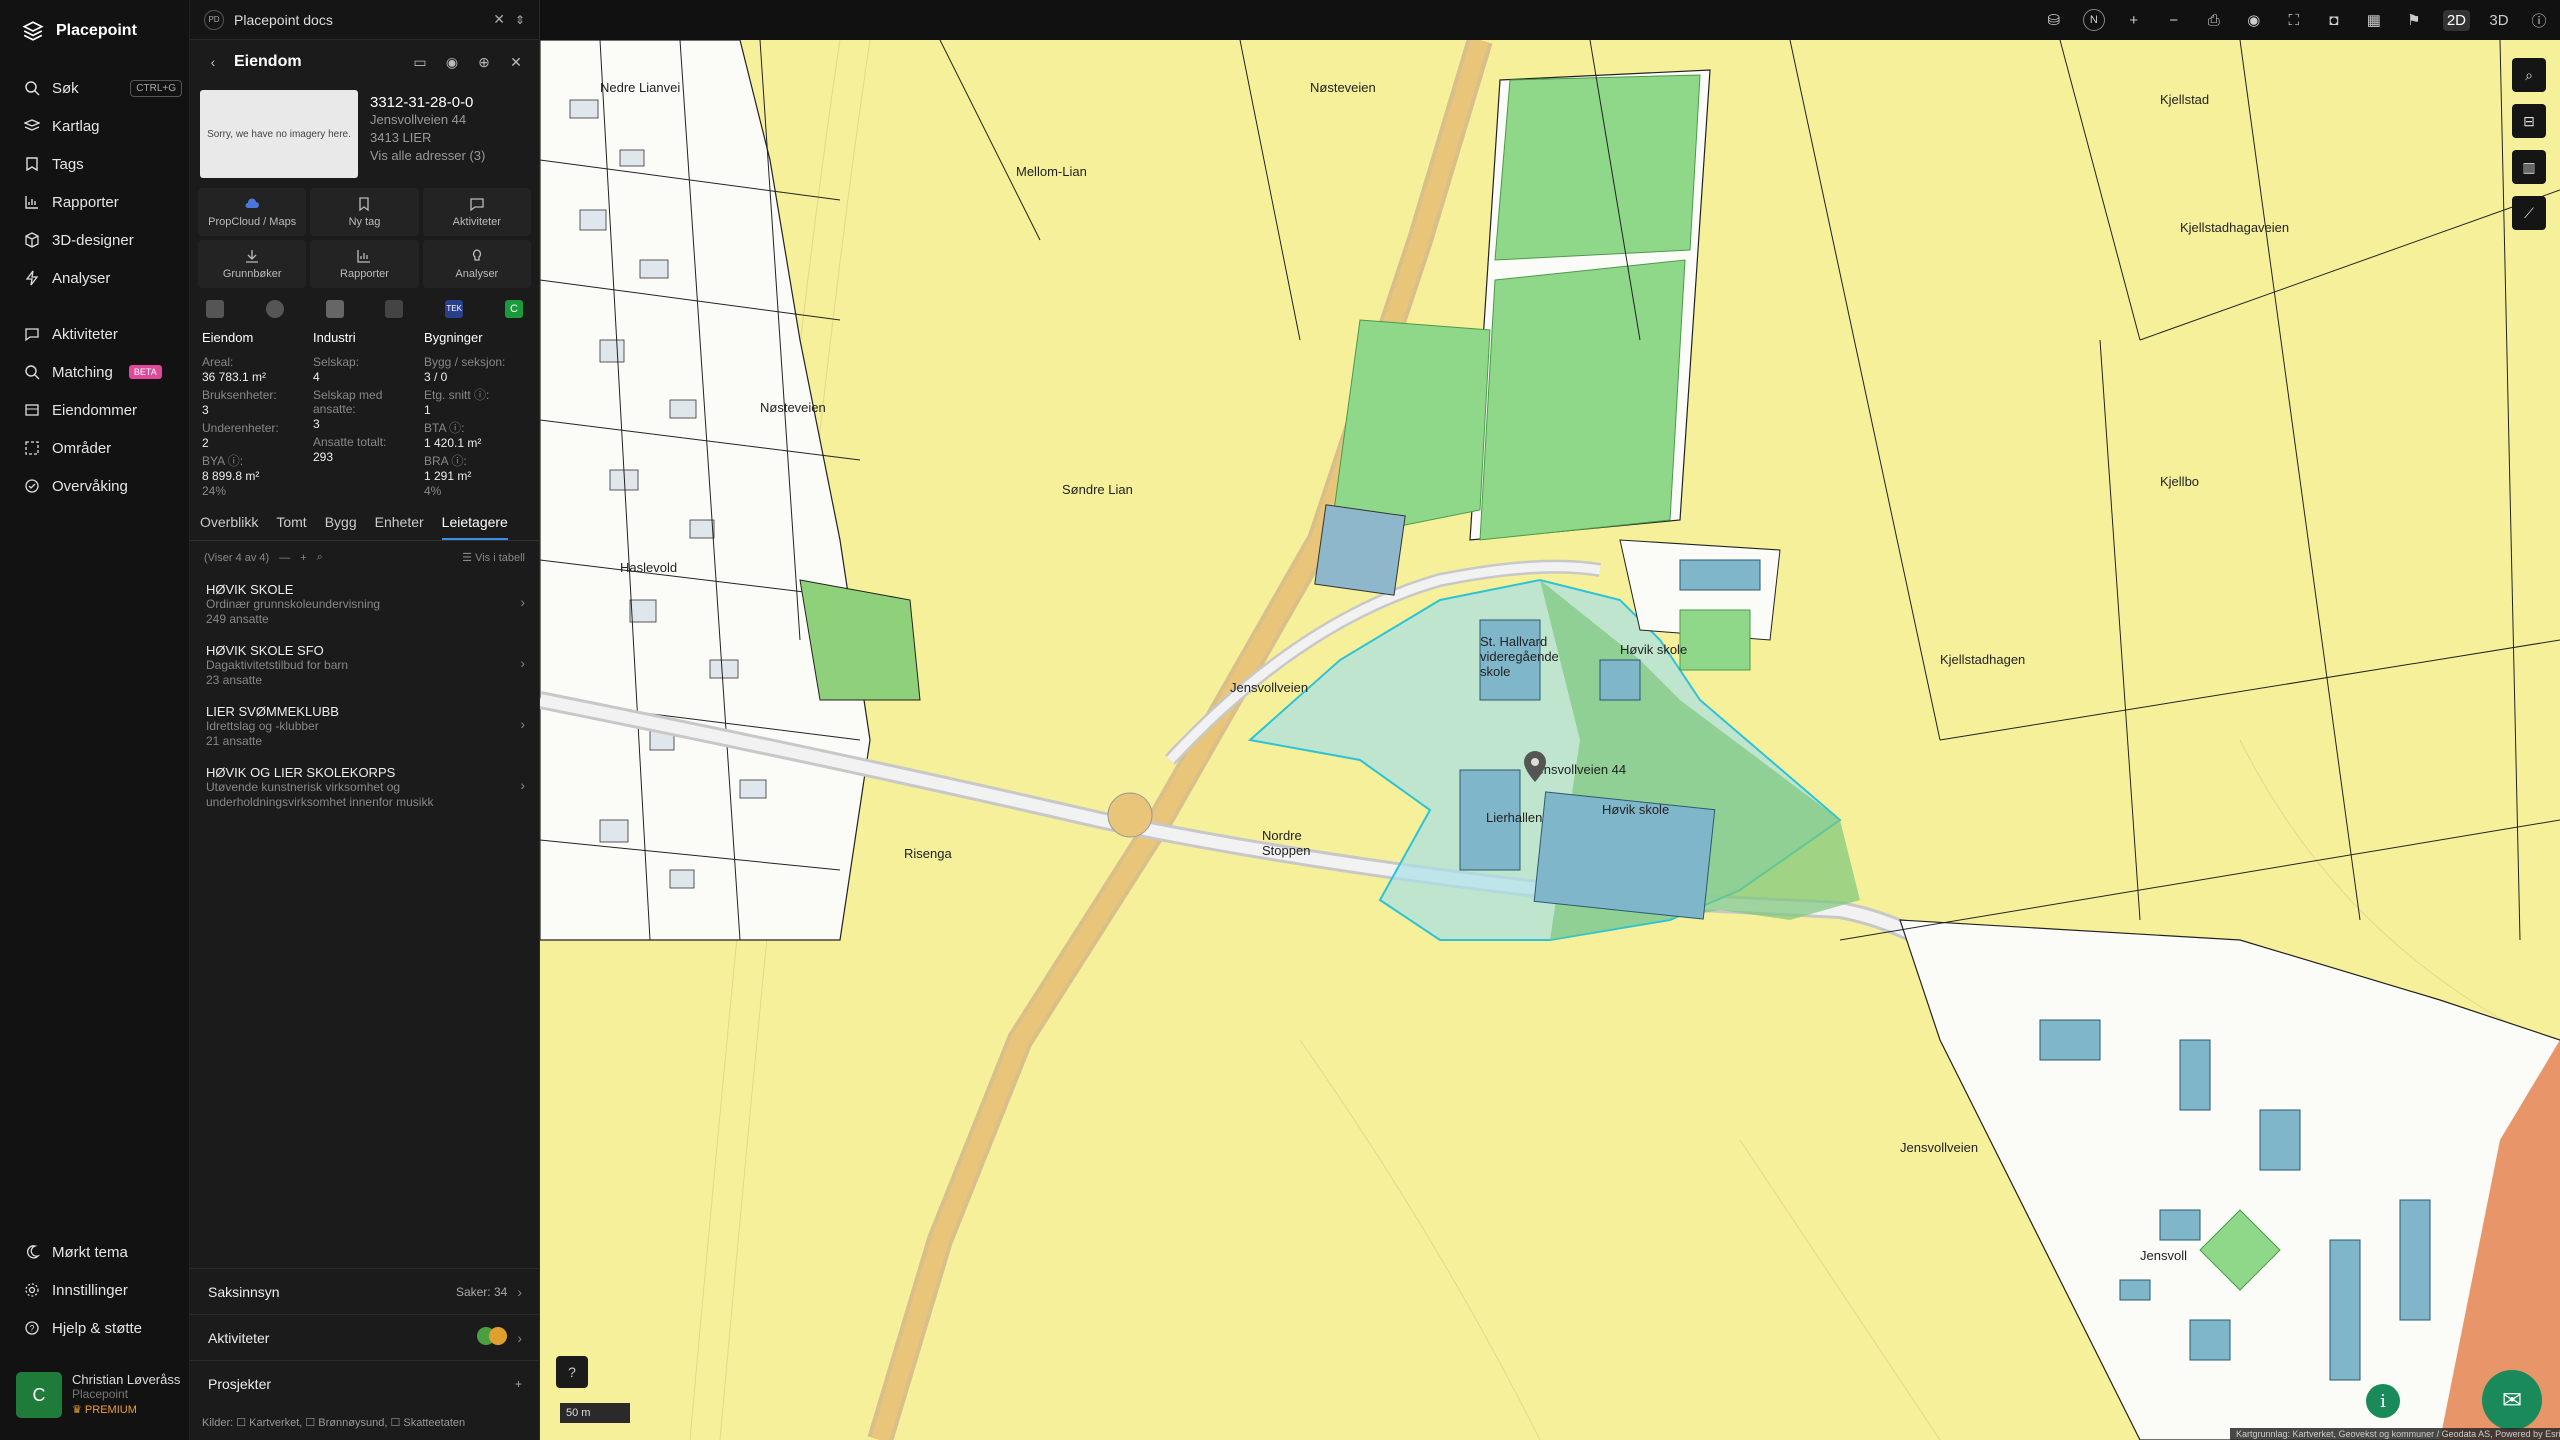 The width and height of the screenshot is (2560, 1440). Describe the element at coordinates (252, 264) in the screenshot. I see `grunnboker-button: Grunnbøker` at that location.